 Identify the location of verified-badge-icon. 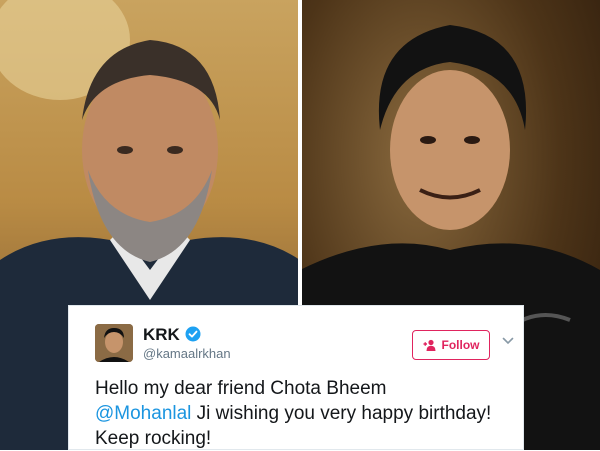
(193, 334).